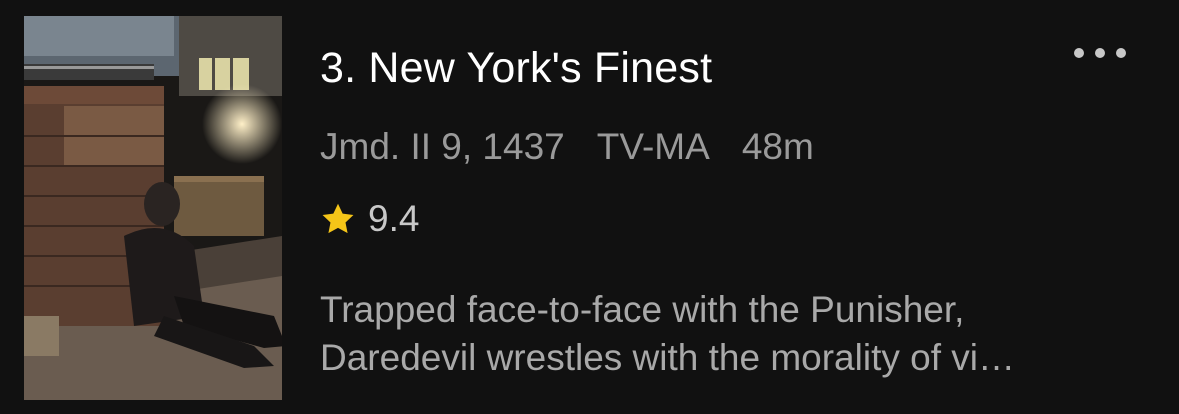 The height and width of the screenshot is (414, 1179). Describe the element at coordinates (394, 218) in the screenshot. I see `rating-value: 9.4` at that location.